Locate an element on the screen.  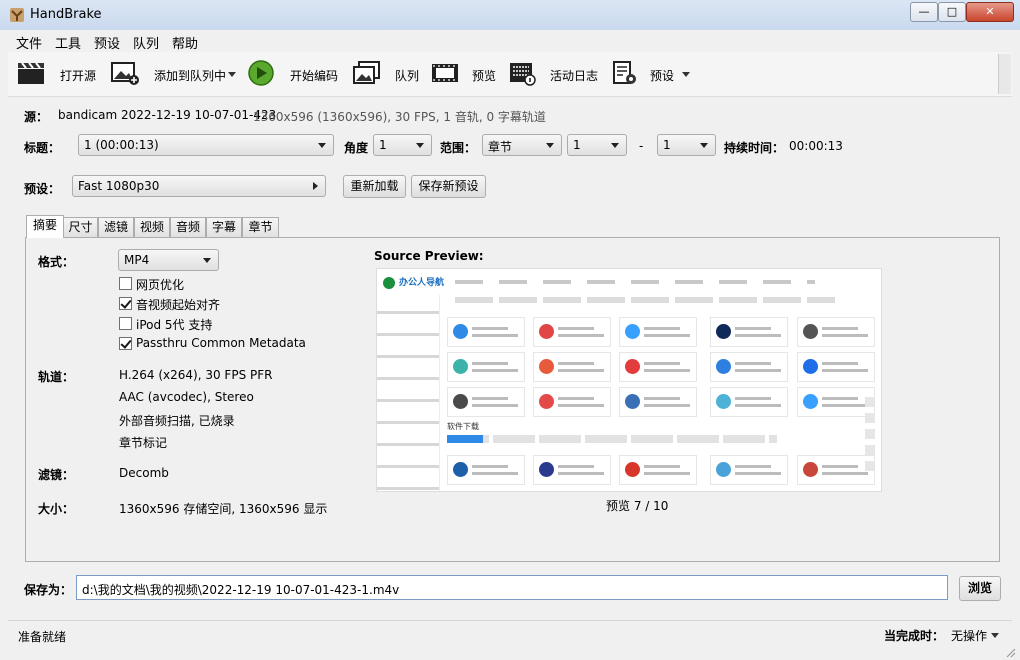
menu-presets: 预设 is located at coordinates (107, 42).